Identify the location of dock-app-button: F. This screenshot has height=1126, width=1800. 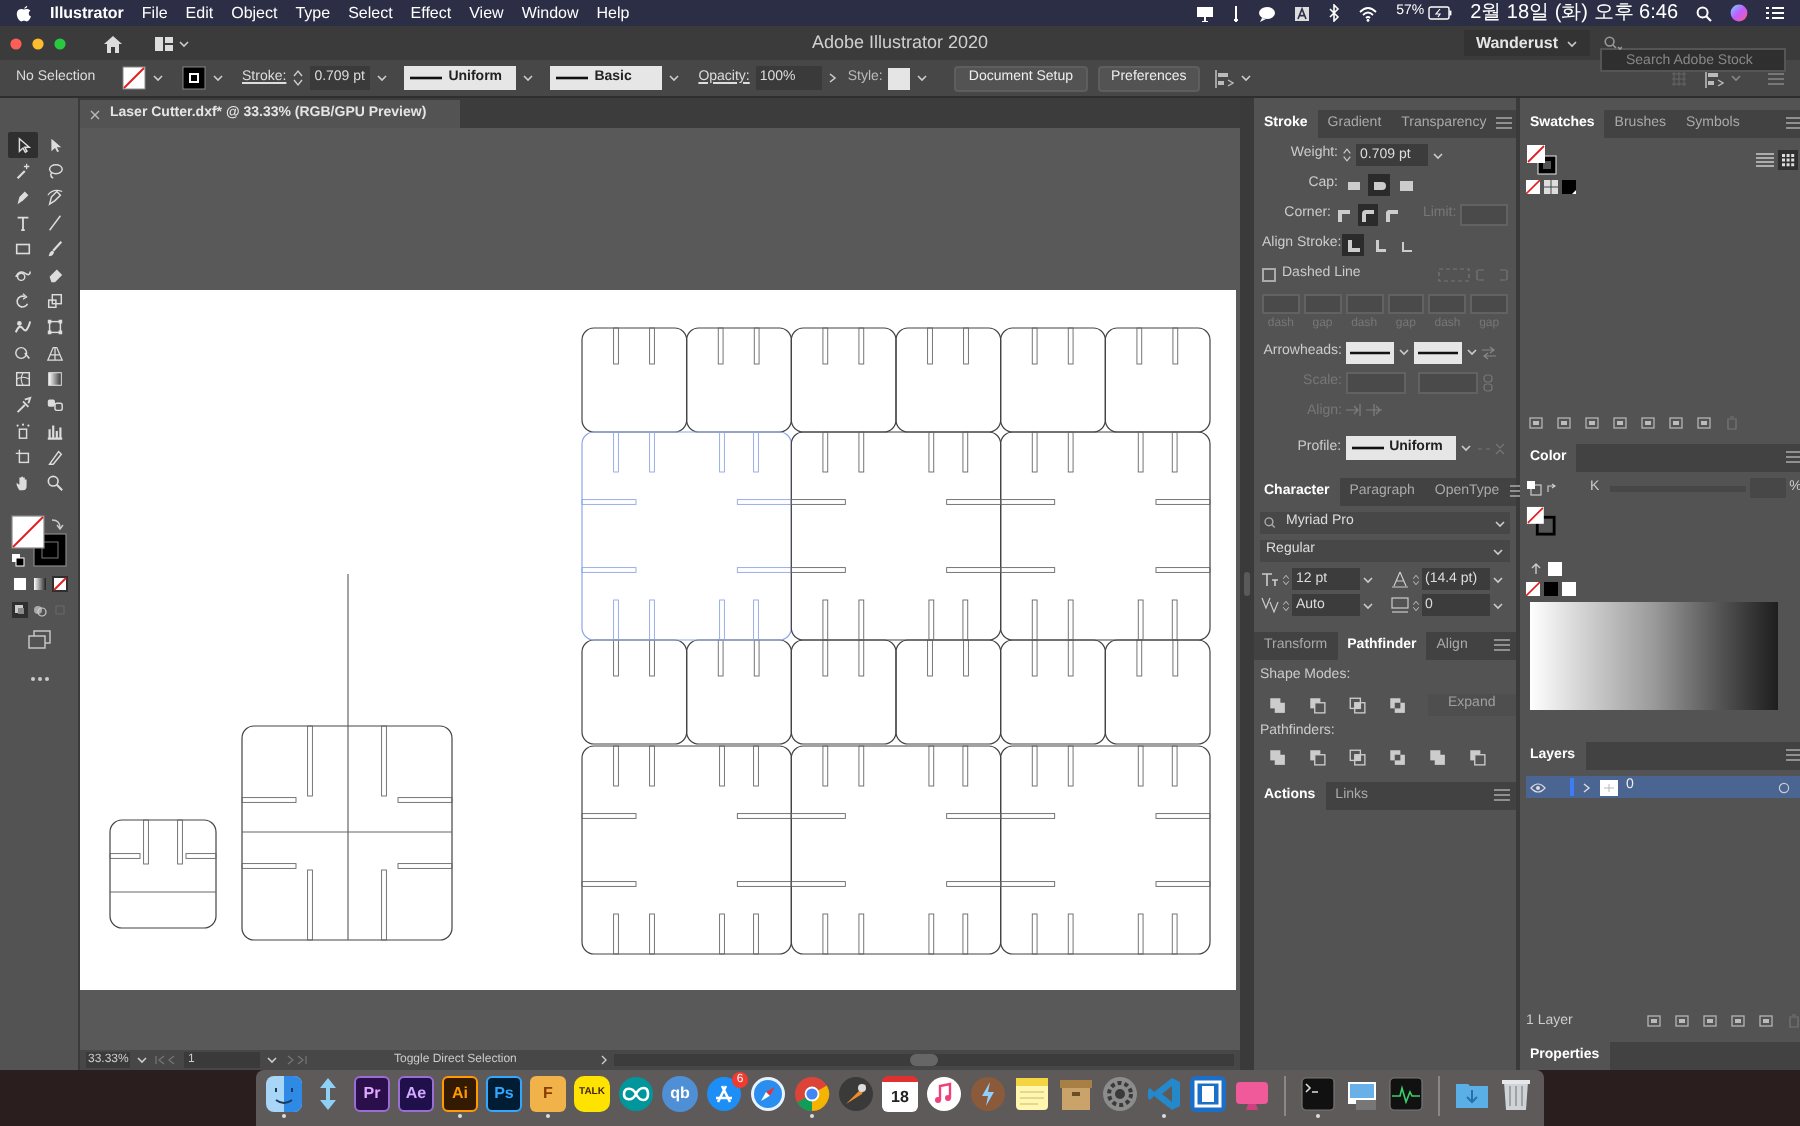
(548, 1094).